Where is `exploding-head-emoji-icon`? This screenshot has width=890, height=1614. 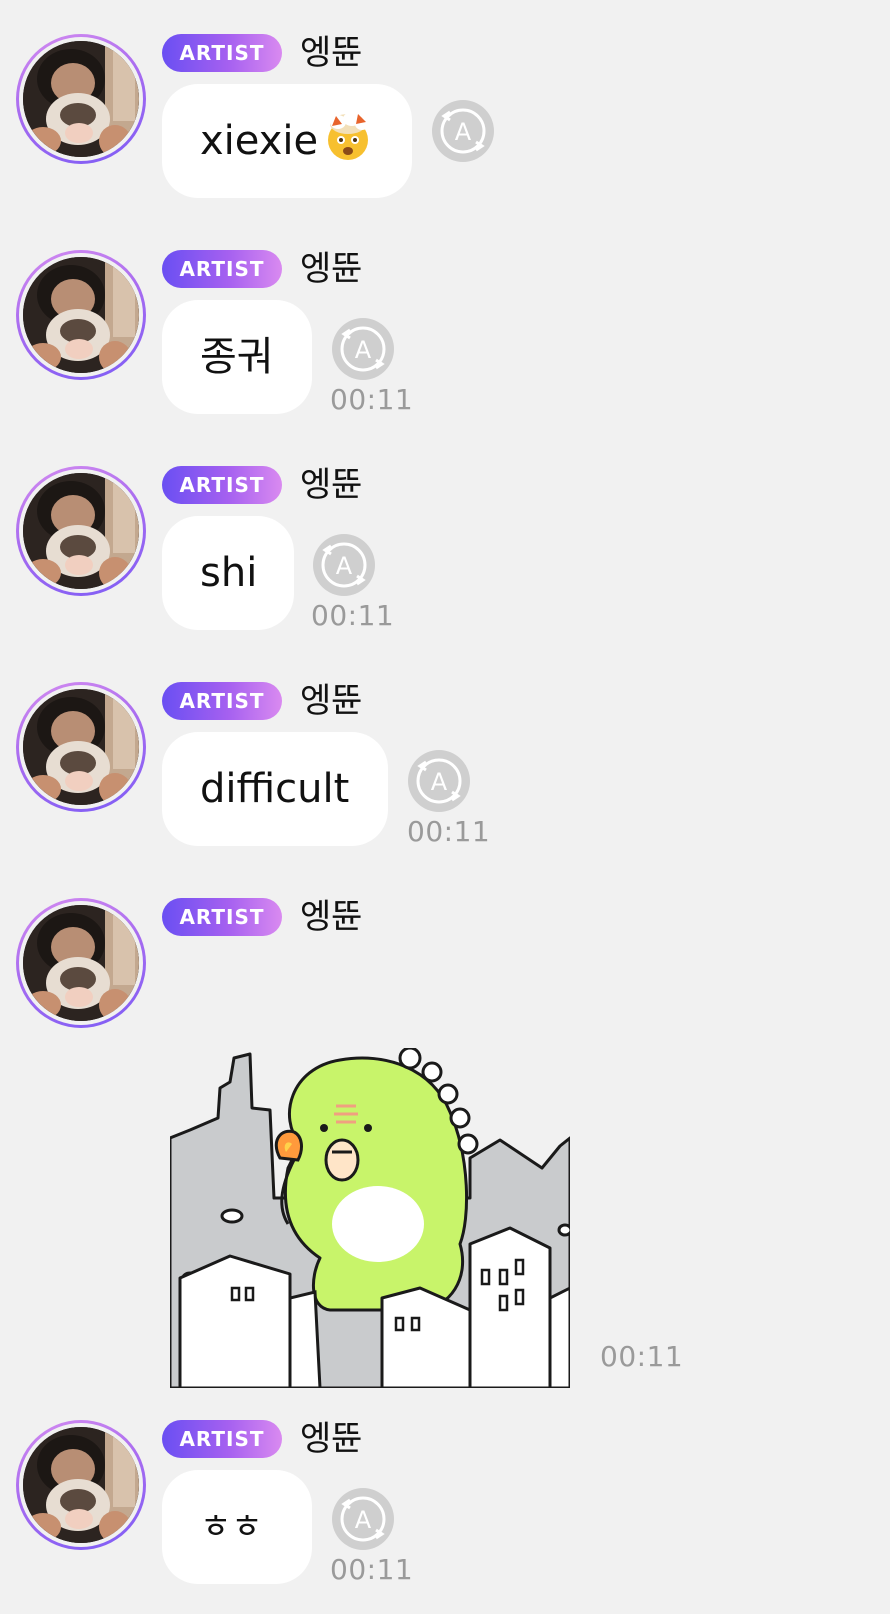
exploding-head-emoji-icon is located at coordinates (348, 126).